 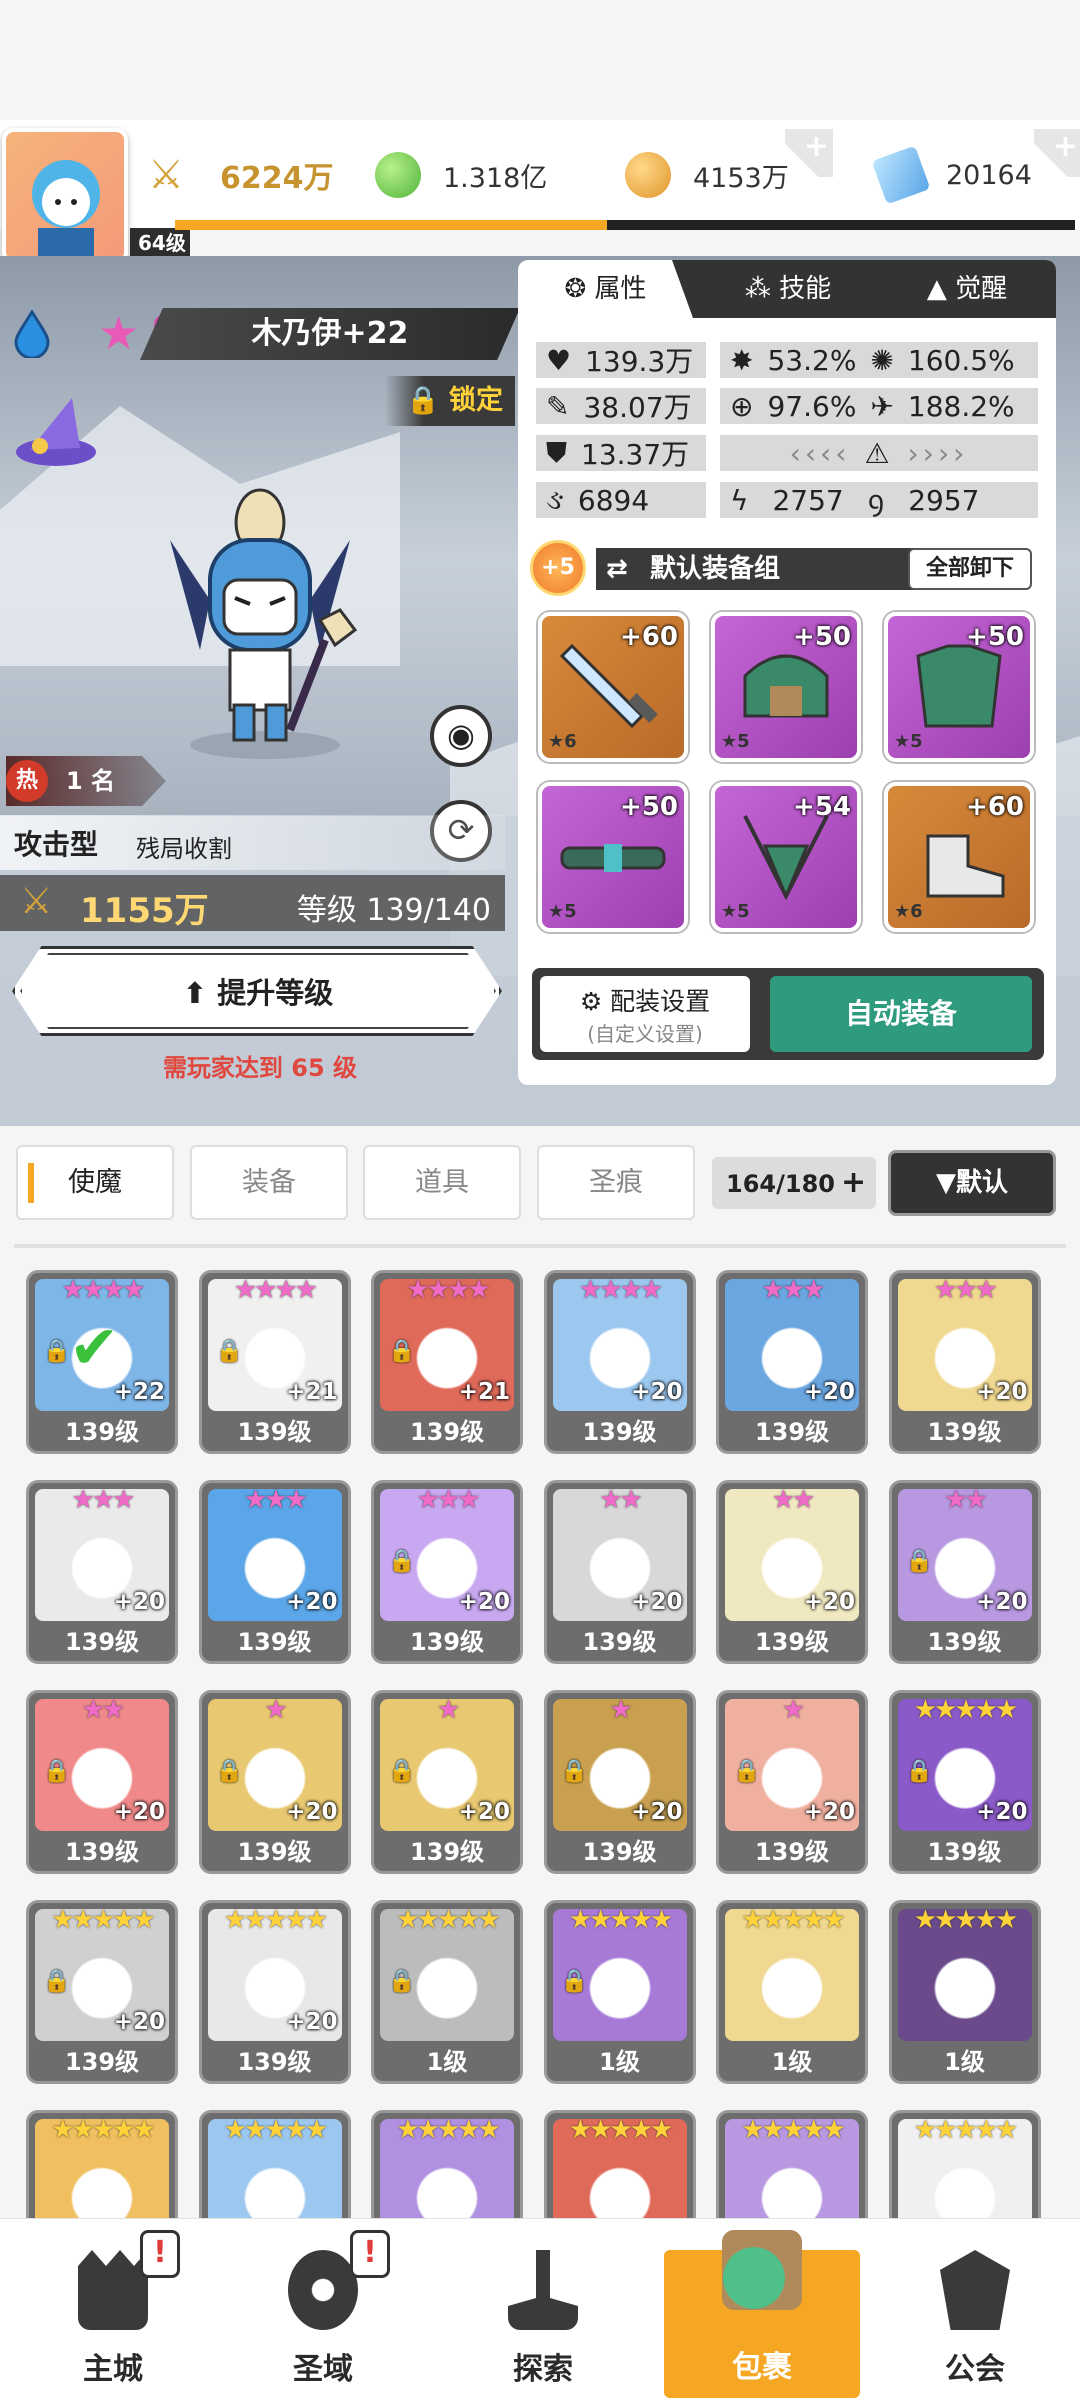 I want to click on star-rating: ★★, so click(x=793, y=1500).